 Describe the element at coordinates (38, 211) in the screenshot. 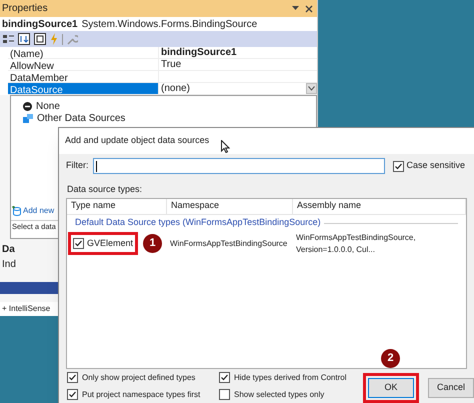

I see `add-new-link: Add new` at that location.